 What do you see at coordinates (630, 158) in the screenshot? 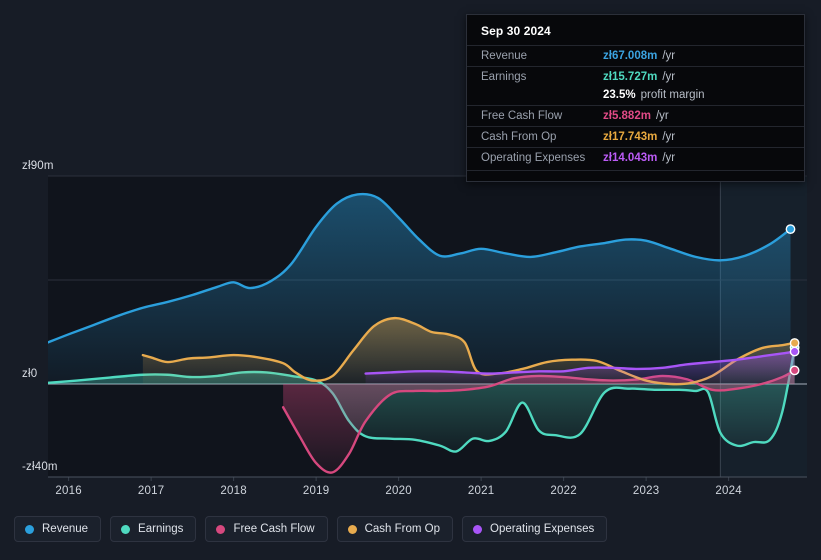
I see `tooltip-row-value: zł14.043m` at bounding box center [630, 158].